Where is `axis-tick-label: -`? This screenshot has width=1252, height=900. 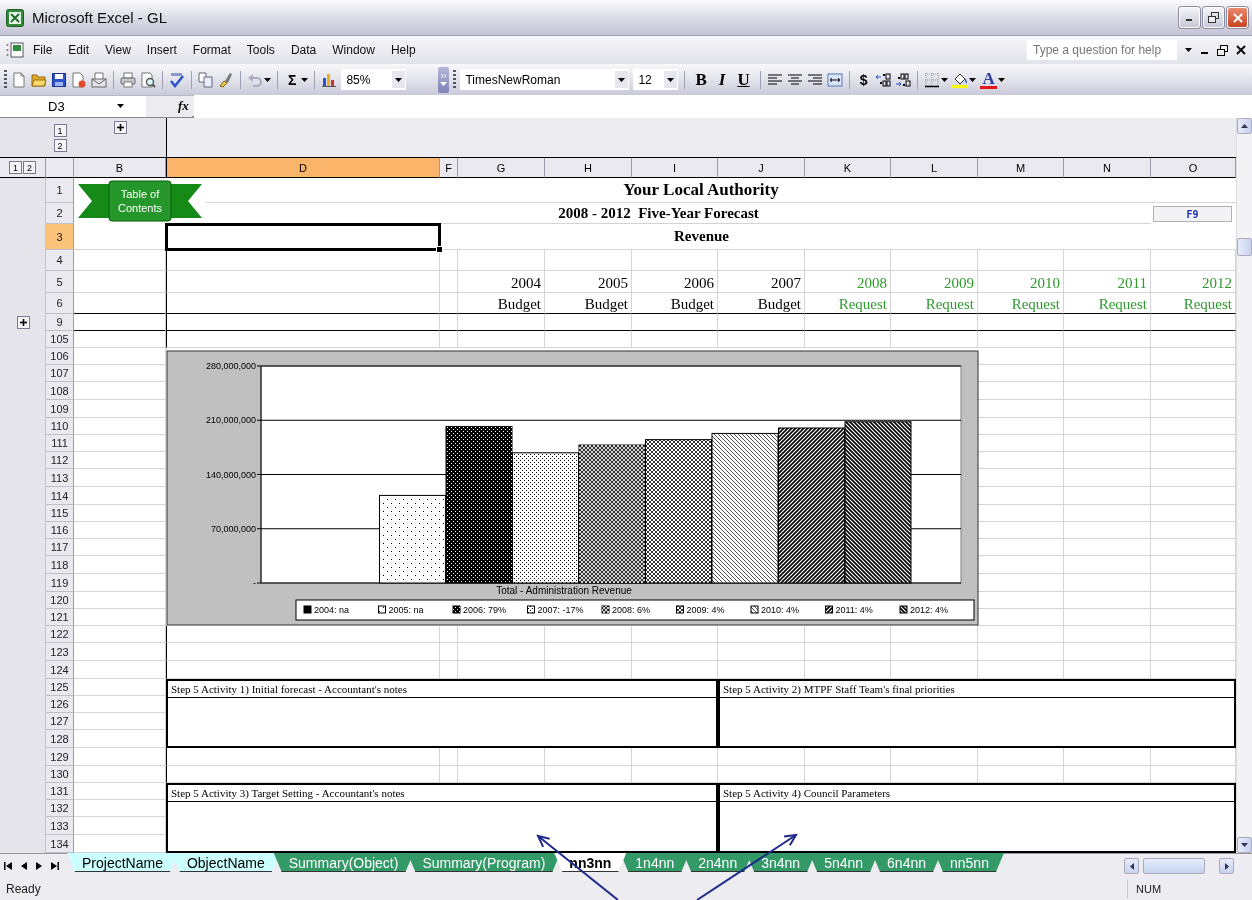
axis-tick-label: - is located at coordinates (254, 583).